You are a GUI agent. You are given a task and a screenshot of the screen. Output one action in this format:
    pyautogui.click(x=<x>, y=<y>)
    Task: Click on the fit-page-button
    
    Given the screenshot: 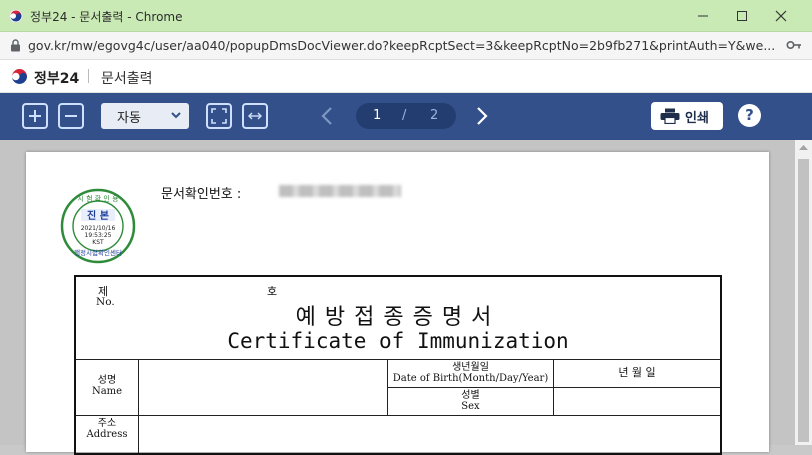 What is the action you would take?
    pyautogui.click(x=219, y=116)
    